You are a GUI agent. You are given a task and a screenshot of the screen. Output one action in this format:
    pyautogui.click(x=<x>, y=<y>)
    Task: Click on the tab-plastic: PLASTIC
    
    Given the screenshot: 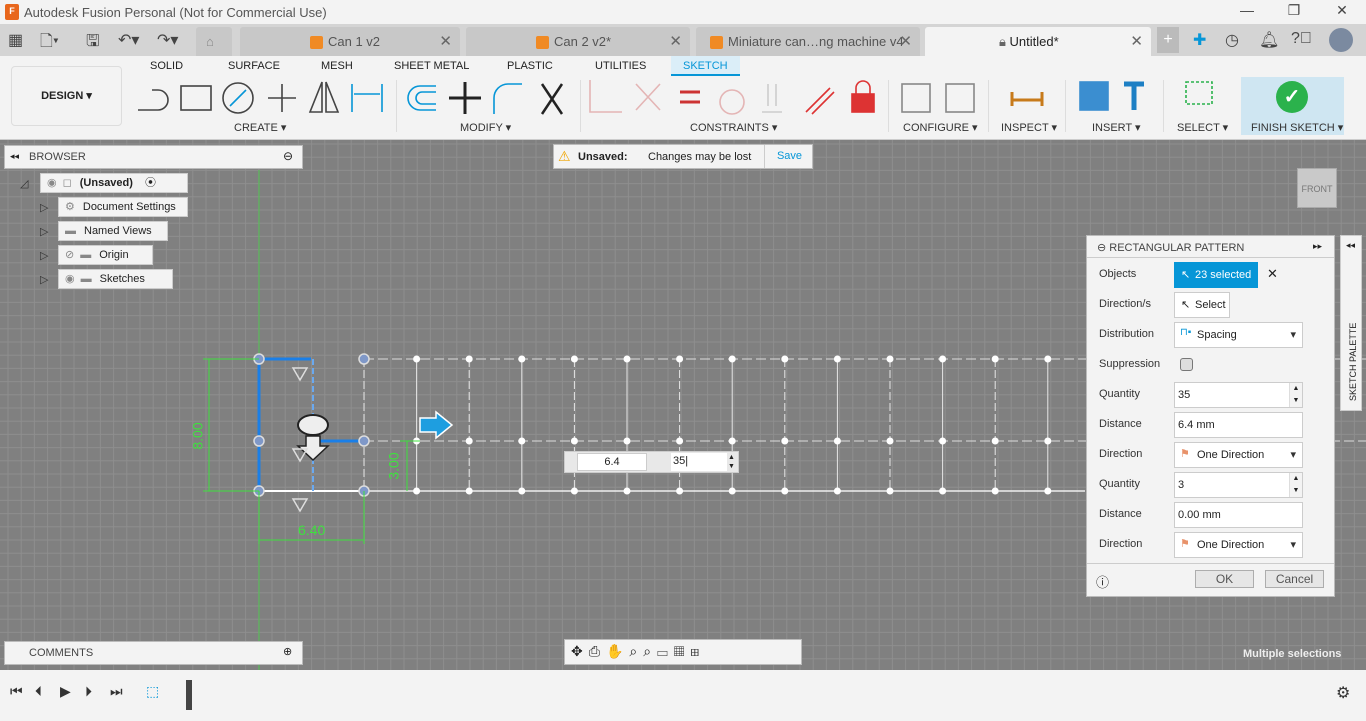 What is the action you would take?
    pyautogui.click(x=530, y=66)
    